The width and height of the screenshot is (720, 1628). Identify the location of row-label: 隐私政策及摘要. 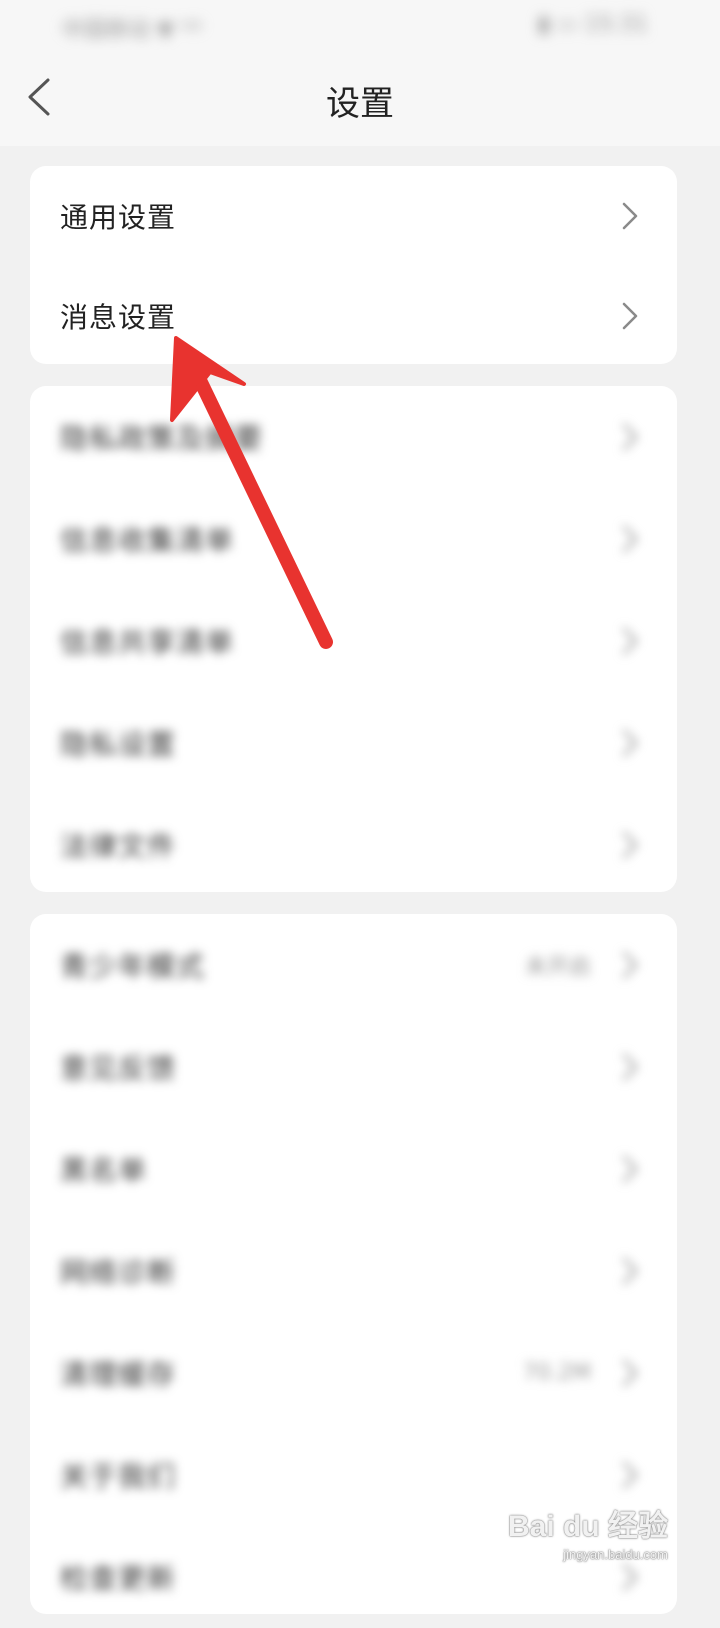
(162, 438).